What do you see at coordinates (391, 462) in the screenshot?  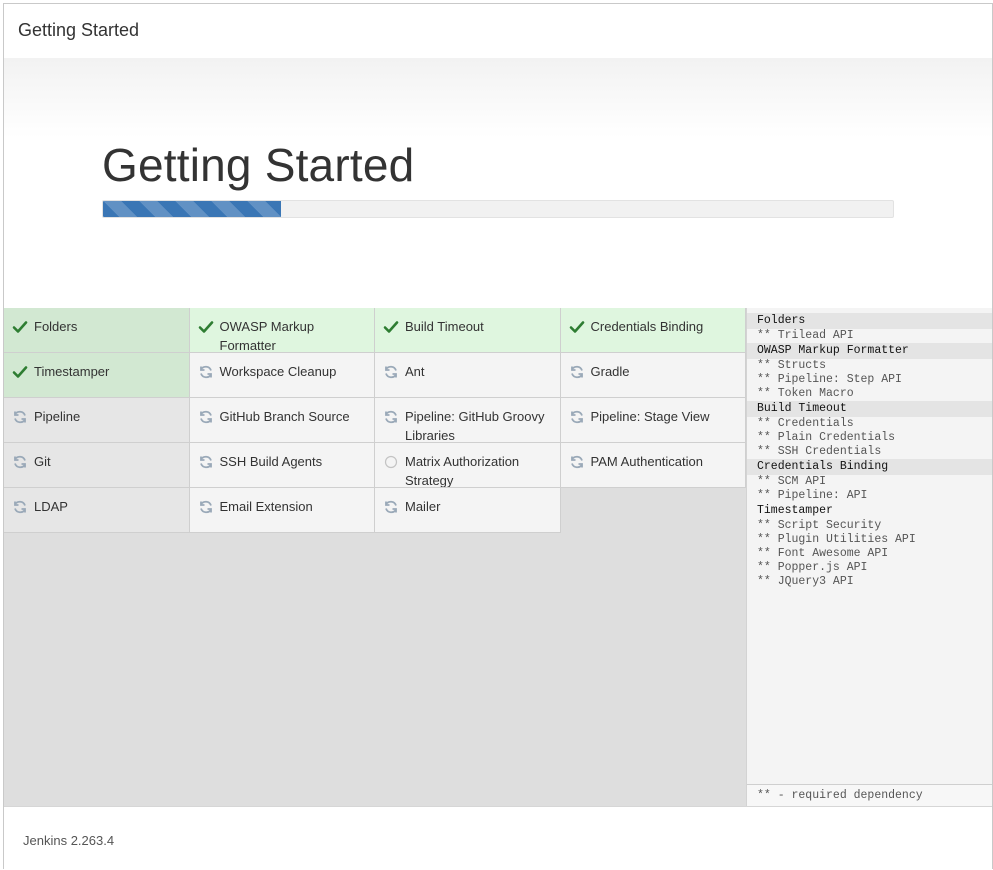 I see `circle-icon` at bounding box center [391, 462].